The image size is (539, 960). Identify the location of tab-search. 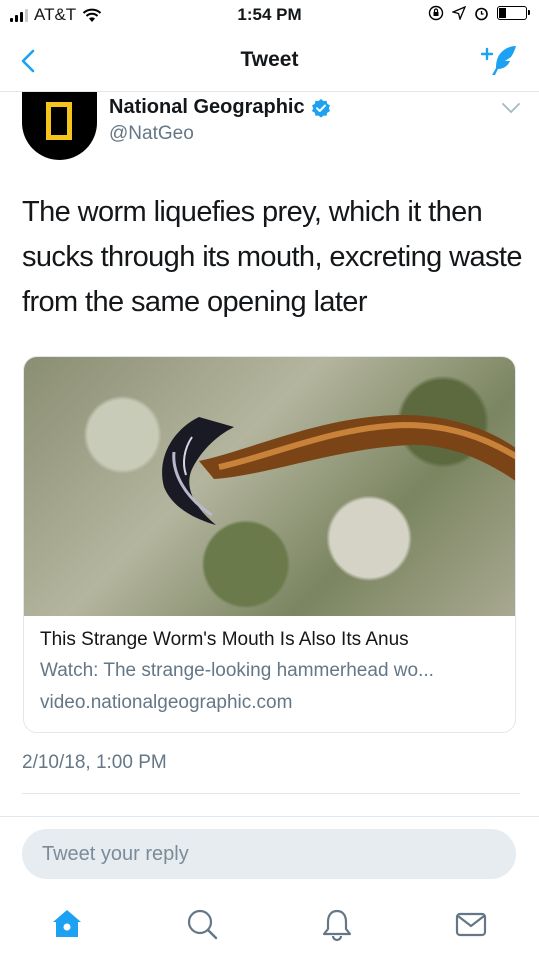
(202, 924).